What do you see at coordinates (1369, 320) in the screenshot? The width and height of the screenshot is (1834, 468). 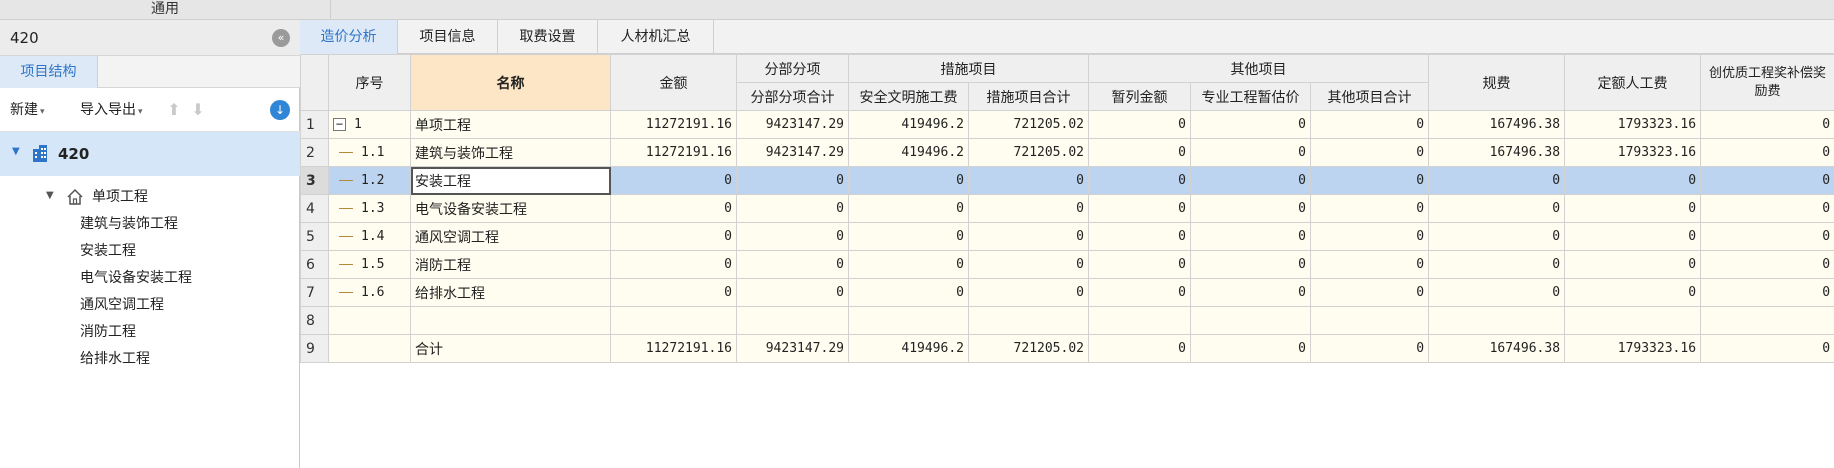 I see `value-cell-qt` at bounding box center [1369, 320].